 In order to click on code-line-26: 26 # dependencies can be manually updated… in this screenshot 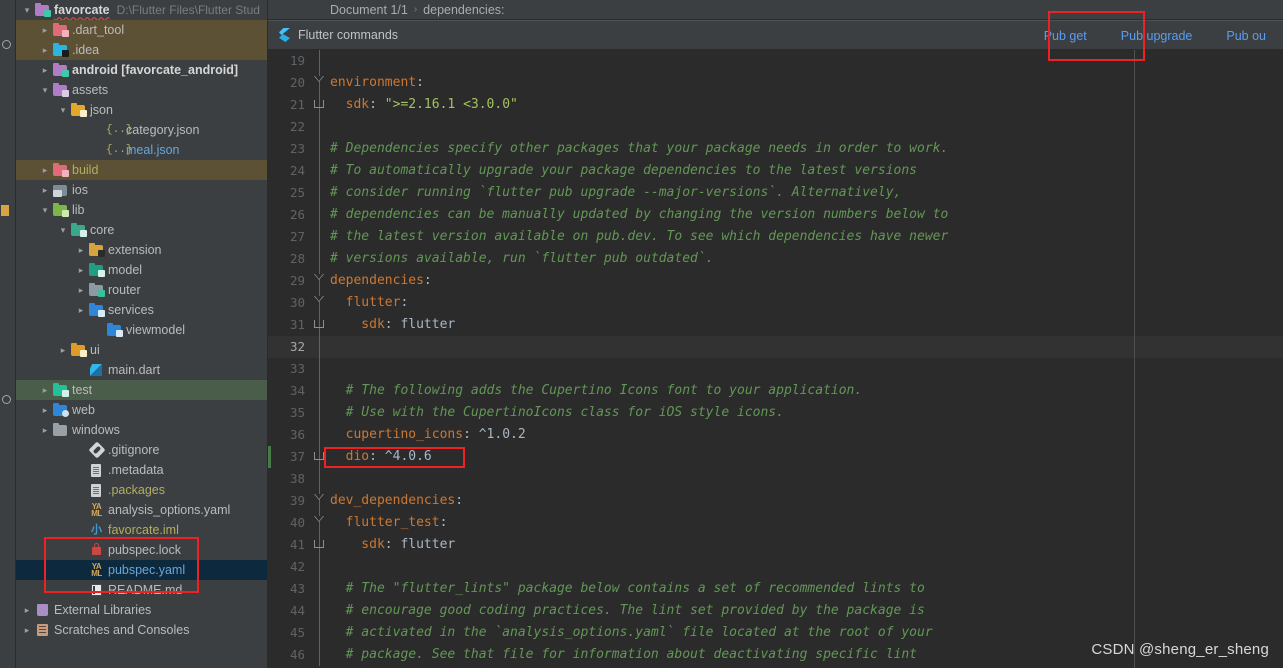, I will do `click(775, 215)`.